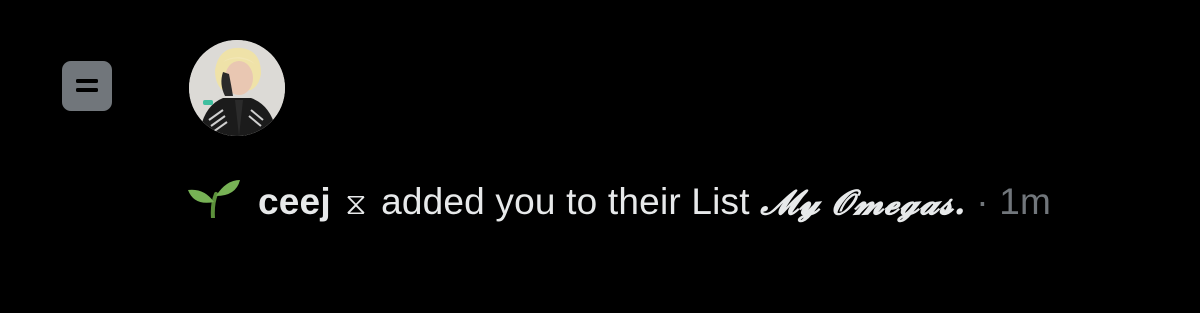  Describe the element at coordinates (1025, 201) in the screenshot. I see `timestamp: 1m` at that location.